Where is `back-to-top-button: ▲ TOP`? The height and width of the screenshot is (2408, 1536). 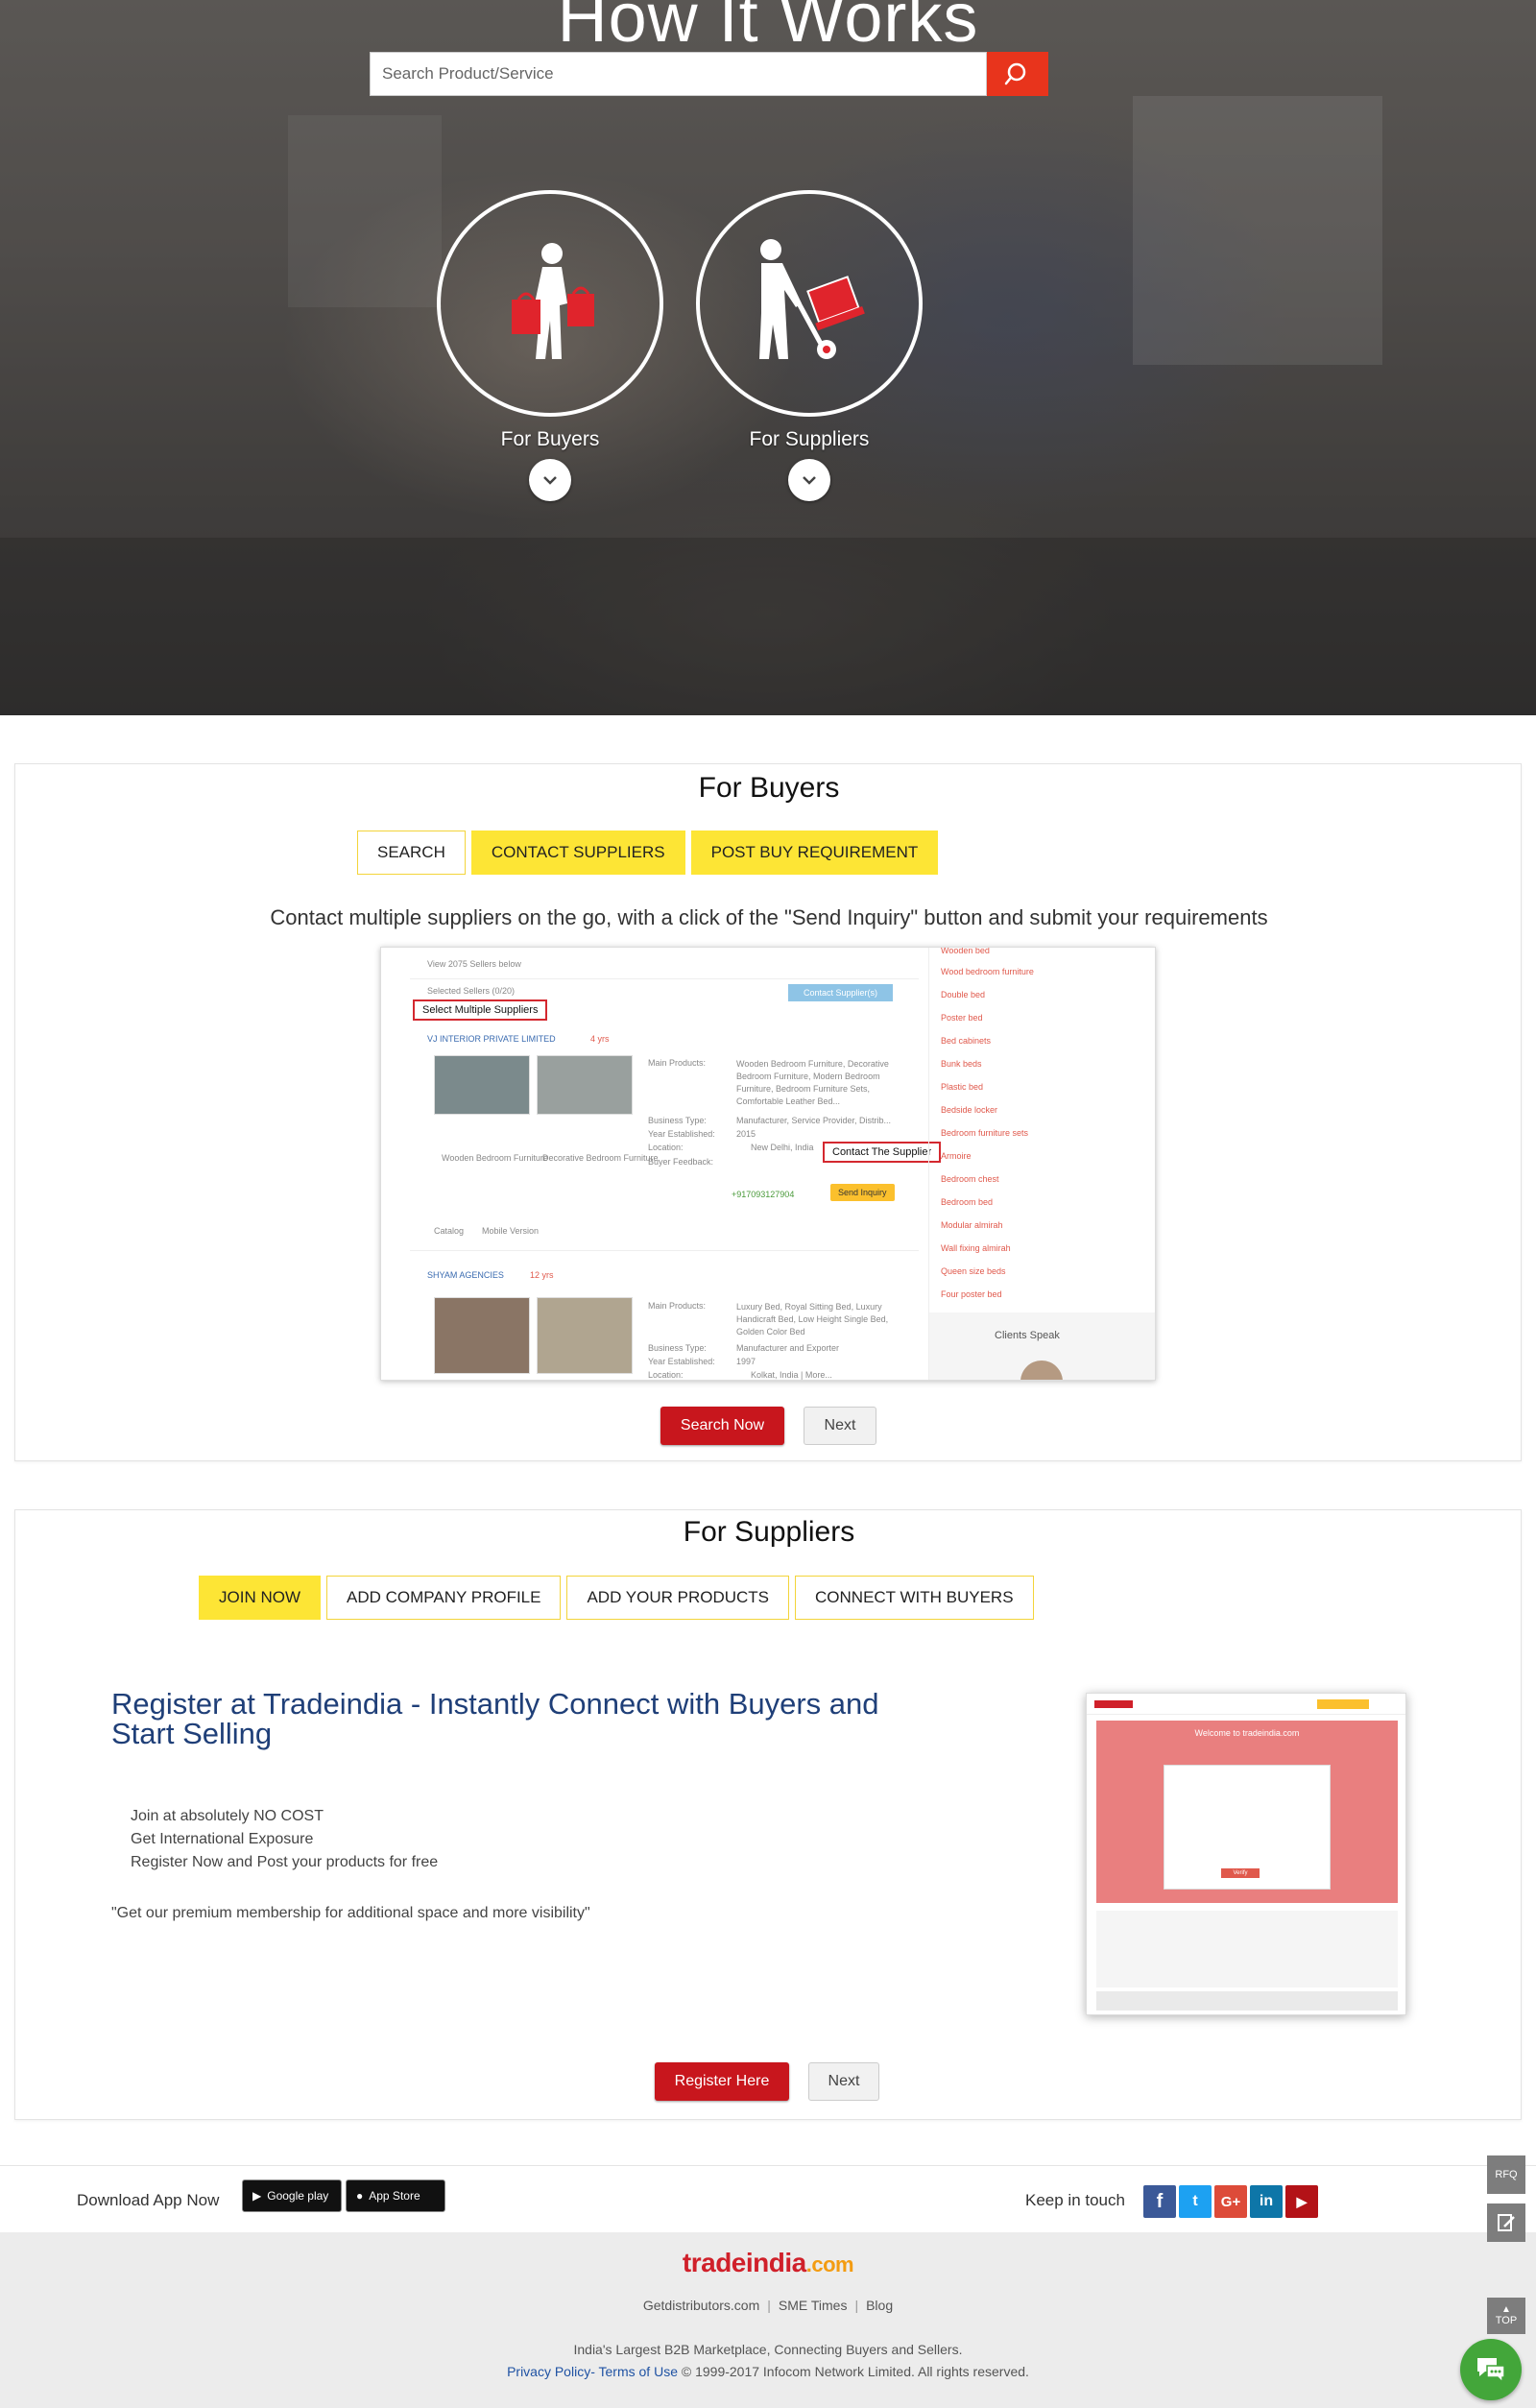 back-to-top-button: ▲ TOP is located at coordinates (1506, 2316).